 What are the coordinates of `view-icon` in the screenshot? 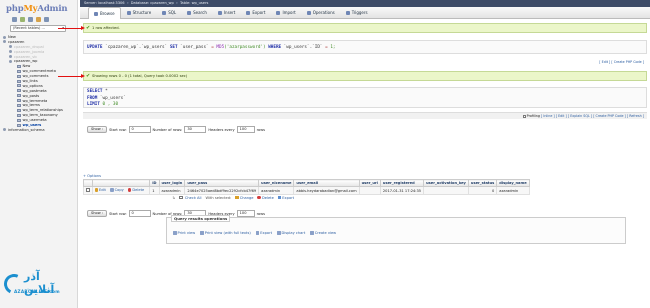 It's located at (312, 233).